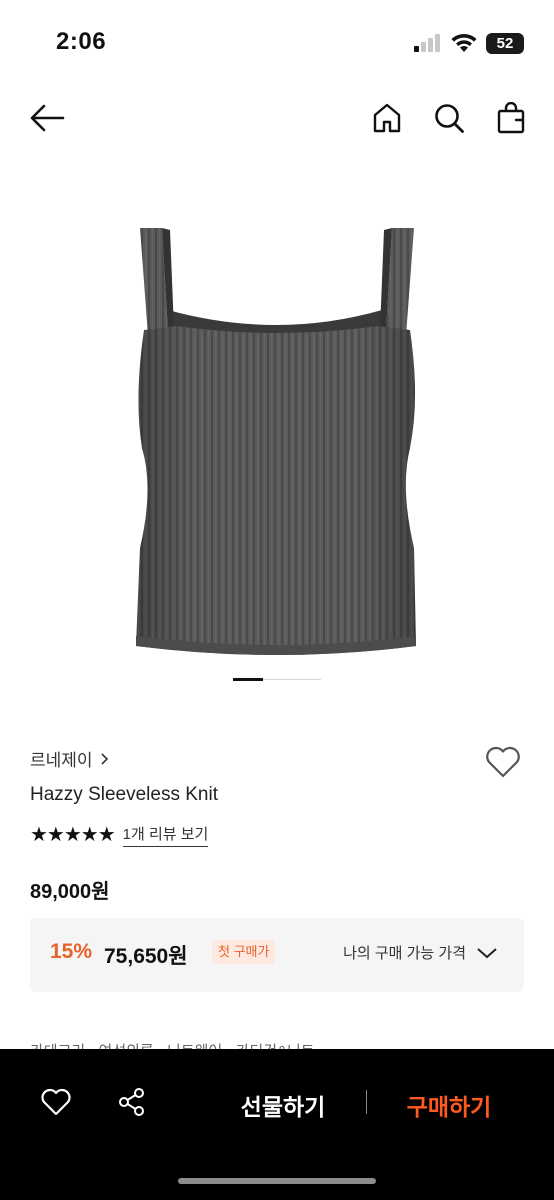 The width and height of the screenshot is (554, 1200). Describe the element at coordinates (248, 679) in the screenshot. I see `carousel-indicator-active` at that location.